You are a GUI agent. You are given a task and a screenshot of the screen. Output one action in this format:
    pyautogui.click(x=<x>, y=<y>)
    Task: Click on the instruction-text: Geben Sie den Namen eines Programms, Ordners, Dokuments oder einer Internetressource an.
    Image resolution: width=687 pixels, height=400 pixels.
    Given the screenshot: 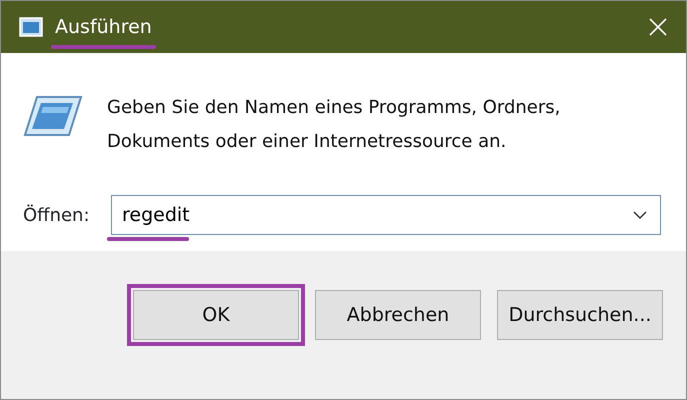 What is the action you would take?
    pyautogui.click(x=334, y=125)
    